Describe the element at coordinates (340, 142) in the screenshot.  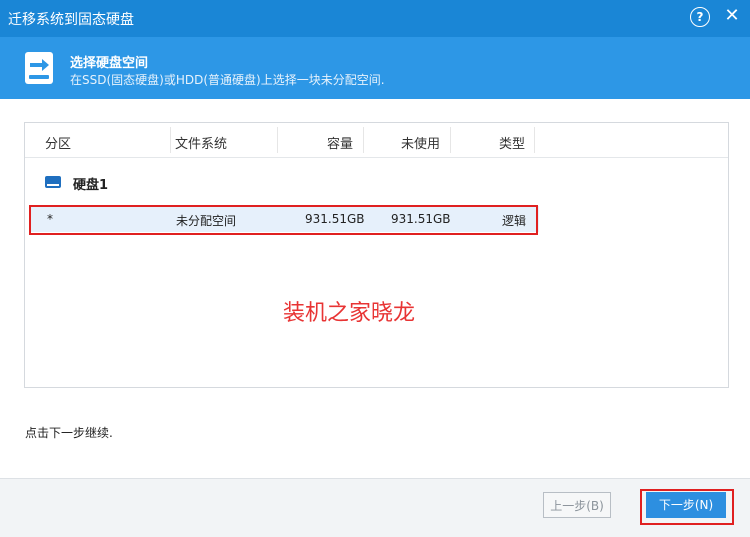
I see `column-capacity: 容量` at that location.